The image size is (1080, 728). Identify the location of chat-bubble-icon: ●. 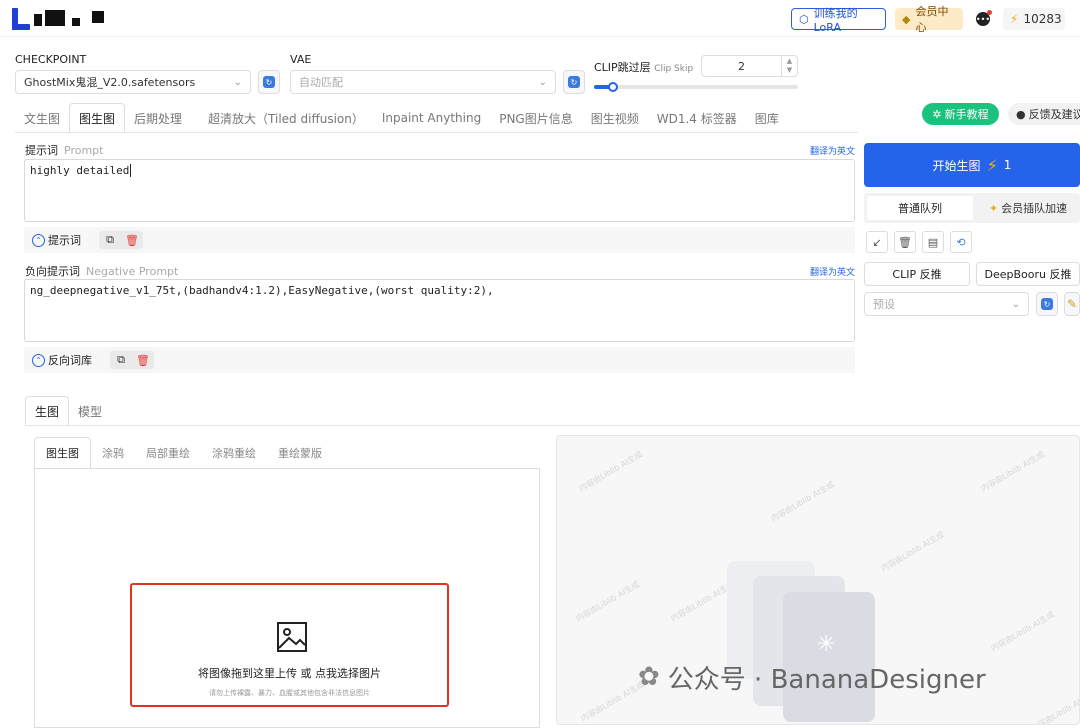
(1021, 114).